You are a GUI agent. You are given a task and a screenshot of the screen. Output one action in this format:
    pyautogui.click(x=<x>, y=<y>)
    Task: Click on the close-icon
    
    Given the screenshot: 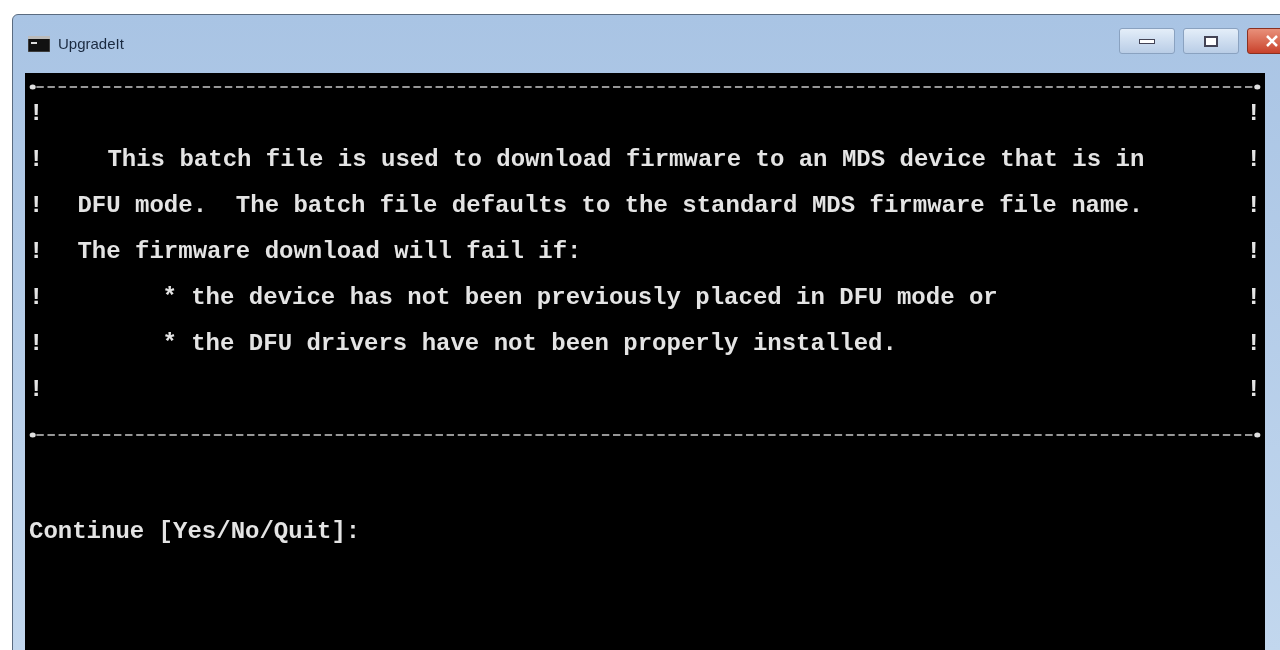 What is the action you would take?
    pyautogui.click(x=1272, y=41)
    